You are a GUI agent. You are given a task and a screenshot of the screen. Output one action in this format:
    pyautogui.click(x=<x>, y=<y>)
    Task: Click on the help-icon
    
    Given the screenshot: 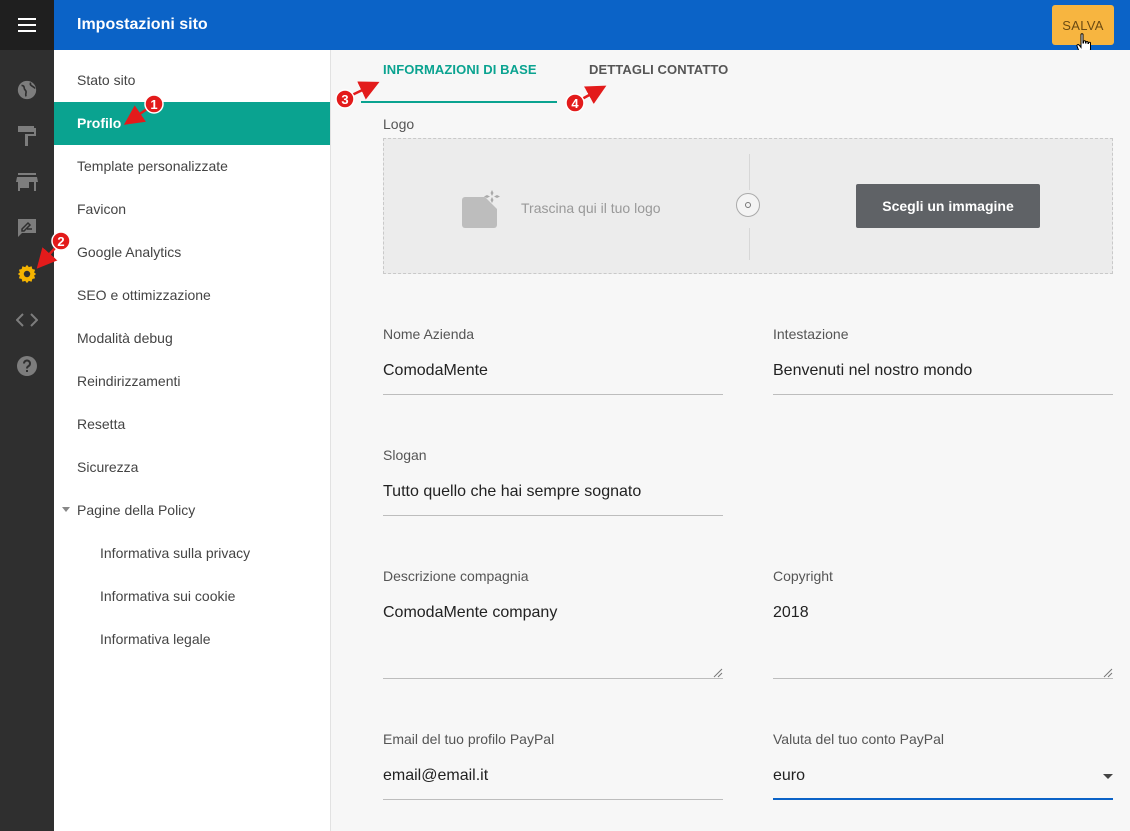 What is the action you would take?
    pyautogui.click(x=27, y=366)
    